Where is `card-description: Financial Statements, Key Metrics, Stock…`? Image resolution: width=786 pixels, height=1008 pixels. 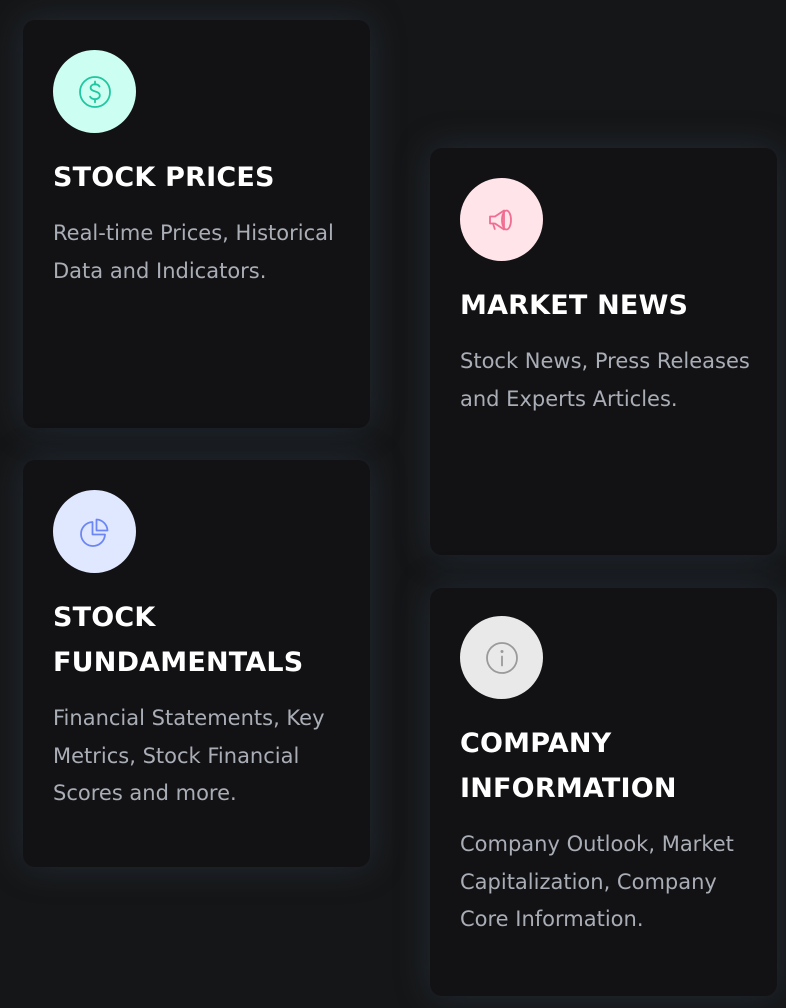
card-description: Financial Statements, Key Metrics, Stock… is located at coordinates (189, 755).